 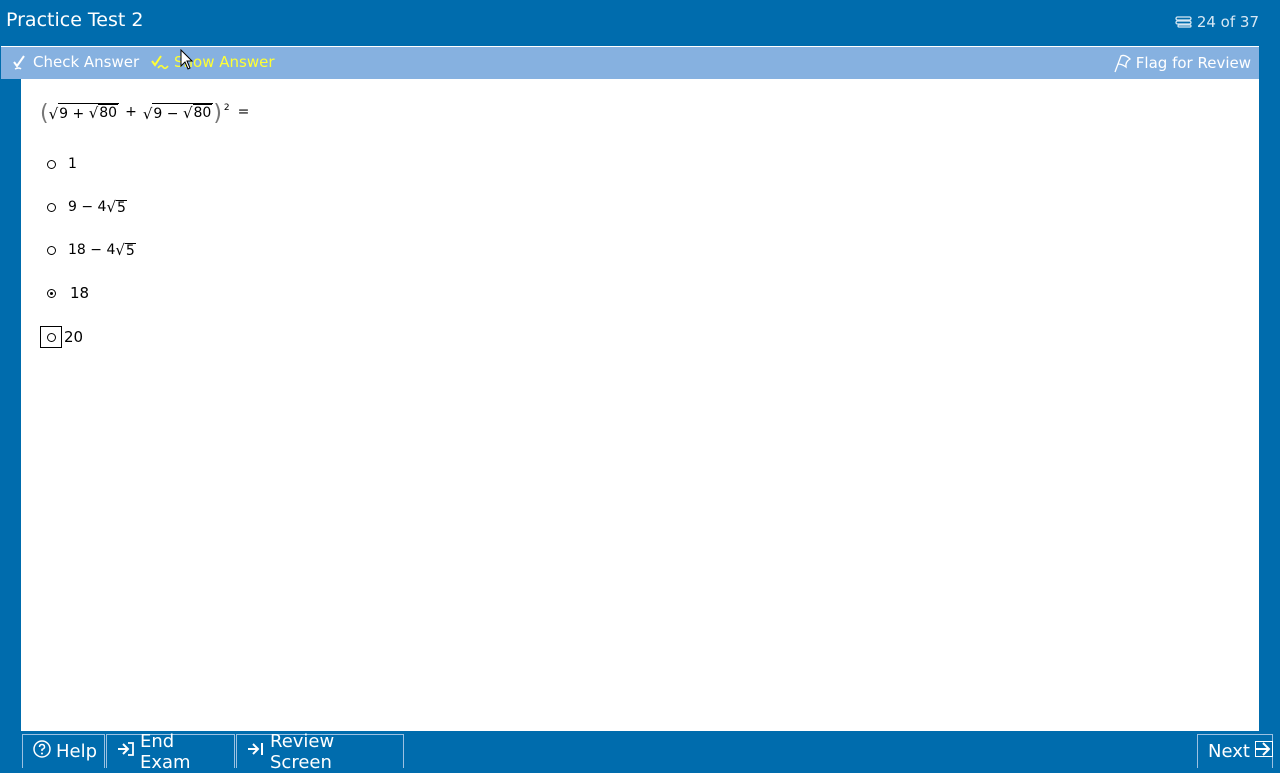 I want to click on end-exam-button: End Exam, so click(x=170, y=752).